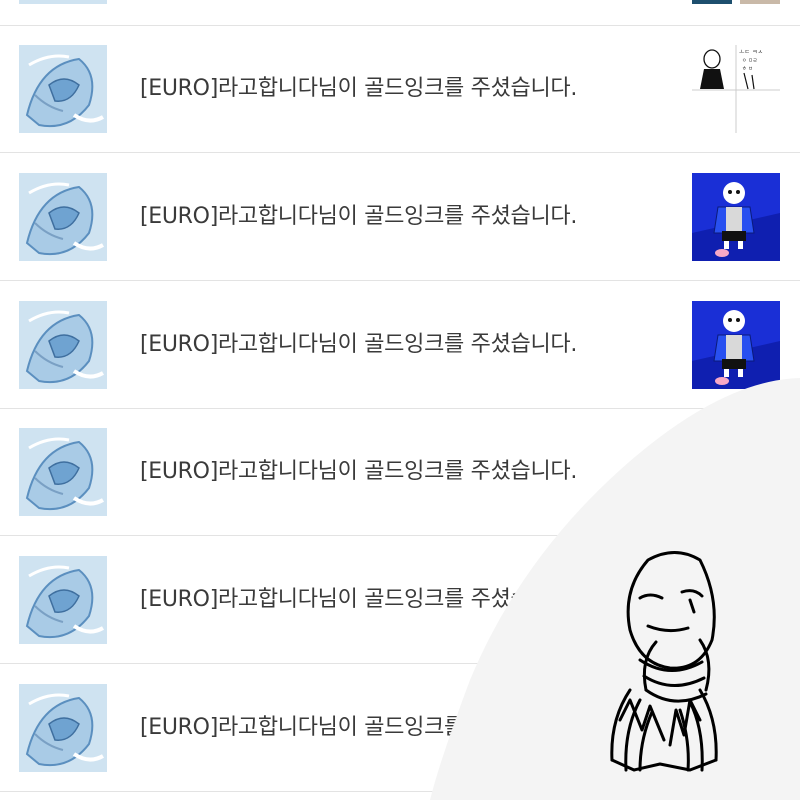 The height and width of the screenshot is (800, 800). Describe the element at coordinates (747, 69) in the screenshot. I see `svg-text: ㅎ ㅂ` at that location.